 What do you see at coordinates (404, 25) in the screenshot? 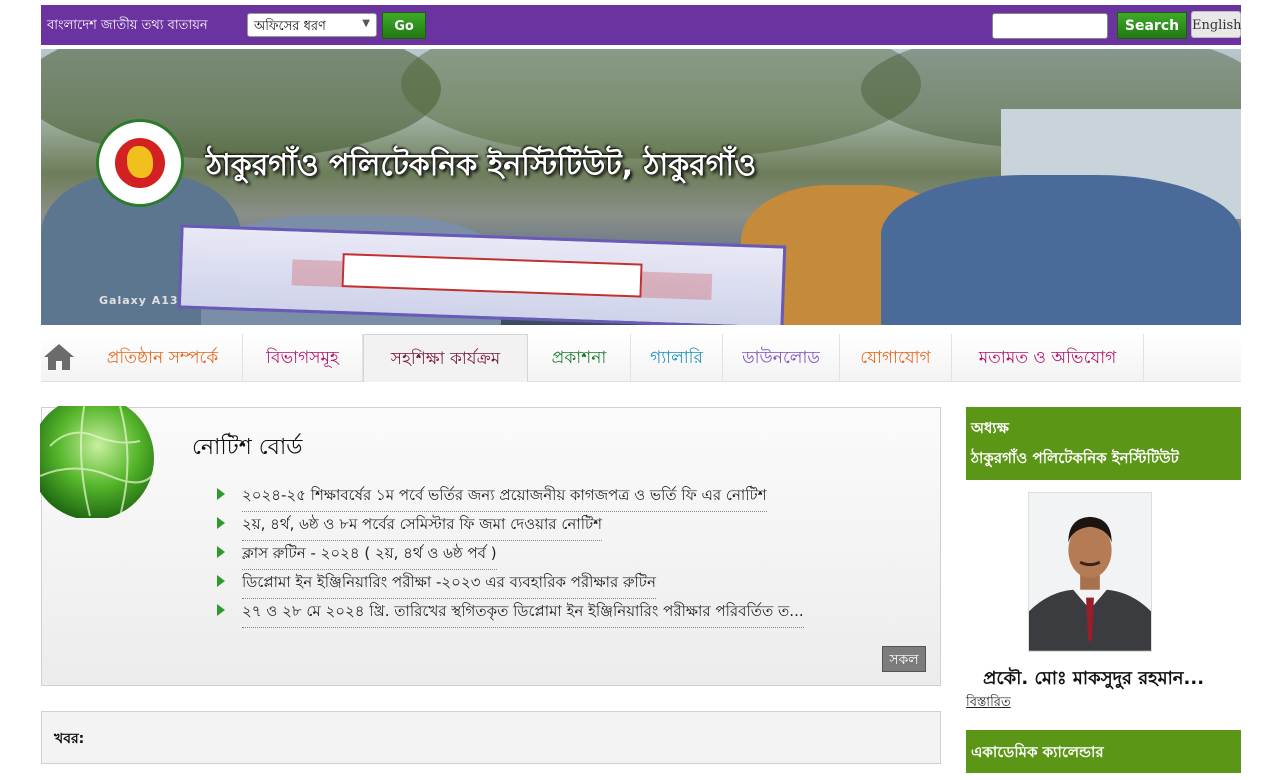
I see `go-button: Go` at bounding box center [404, 25].